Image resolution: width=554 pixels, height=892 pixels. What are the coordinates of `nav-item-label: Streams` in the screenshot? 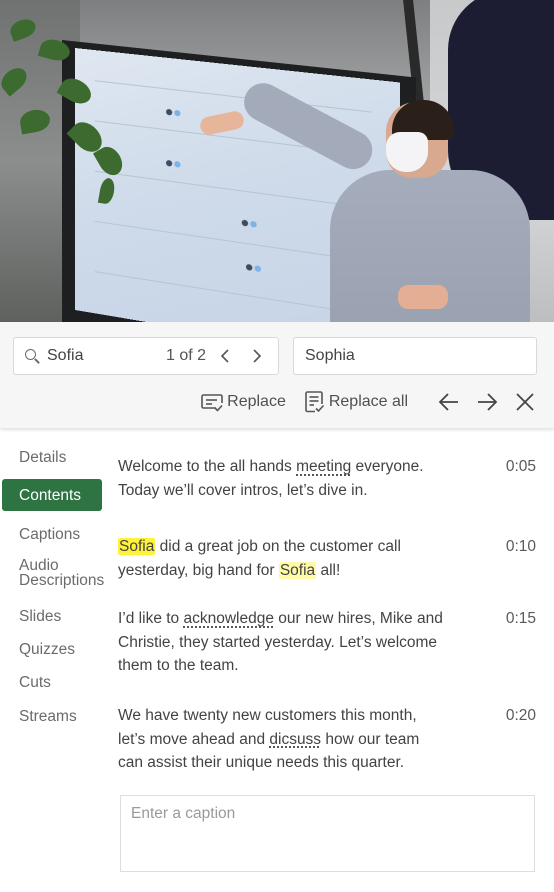 It's located at (48, 716).